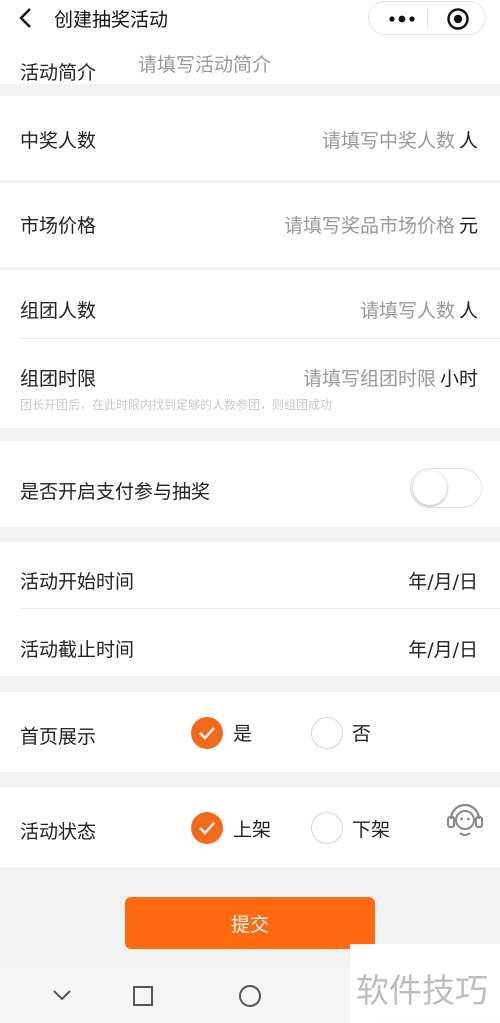 This screenshot has width=500, height=1023. I want to click on group-limit-label: 组团时限, so click(58, 379).